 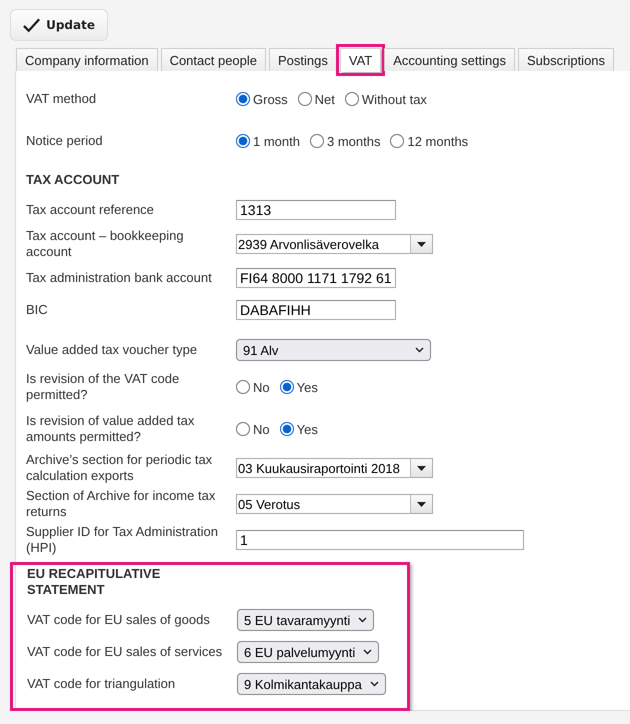 I want to click on text-field: 1313, so click(x=316, y=210).